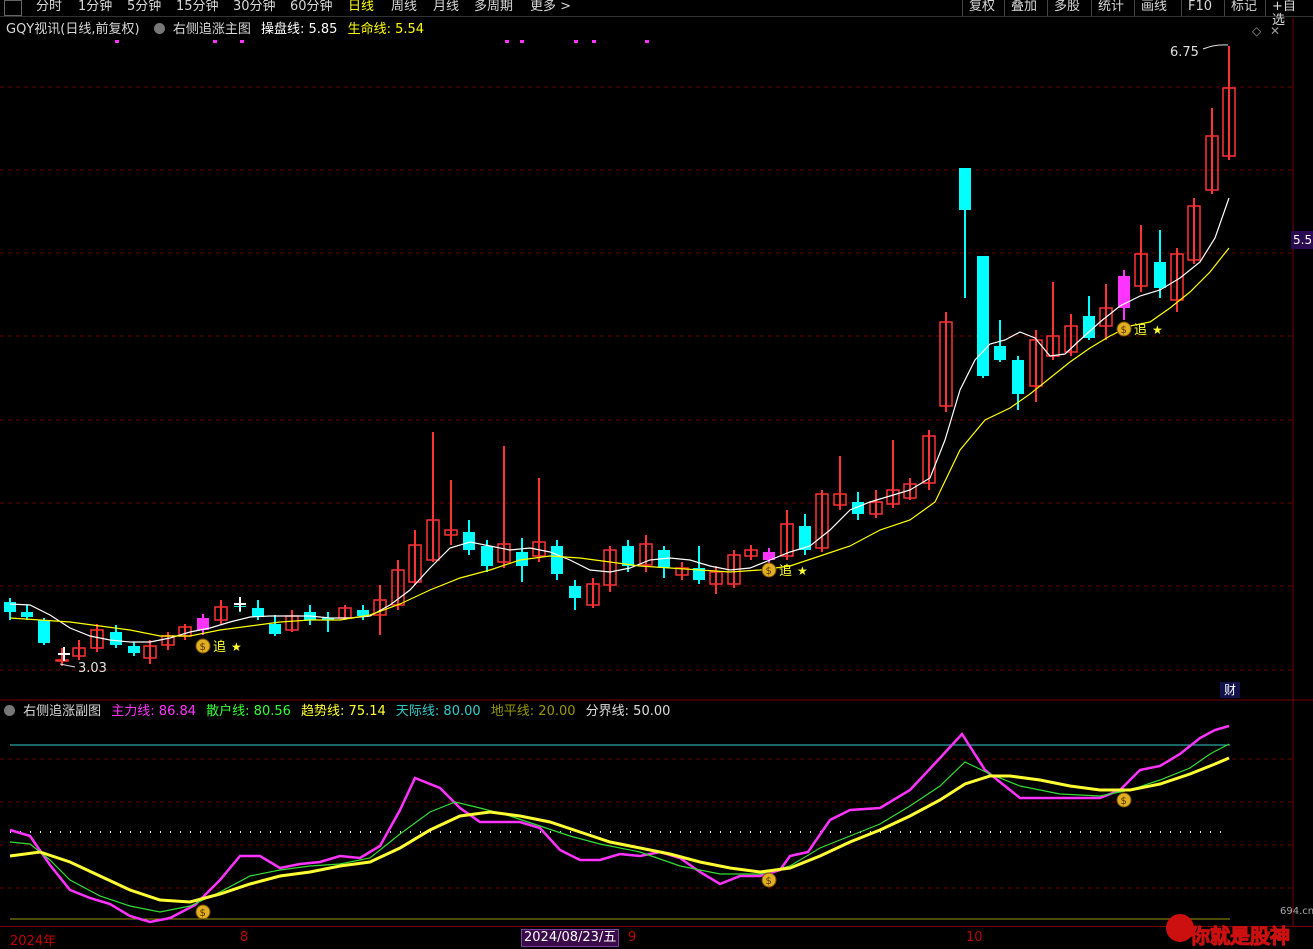 The width and height of the screenshot is (1313, 949). I want to click on axis-cursor-date: 2024/08/23/五, so click(570, 938).